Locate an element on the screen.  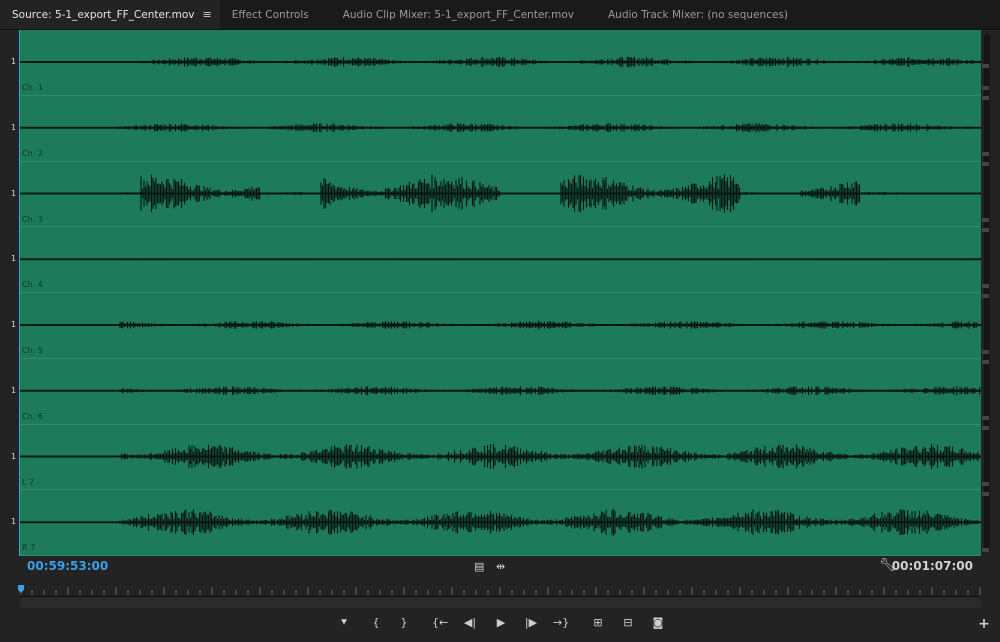
channel-label: Ch. 4 is located at coordinates (32, 285).